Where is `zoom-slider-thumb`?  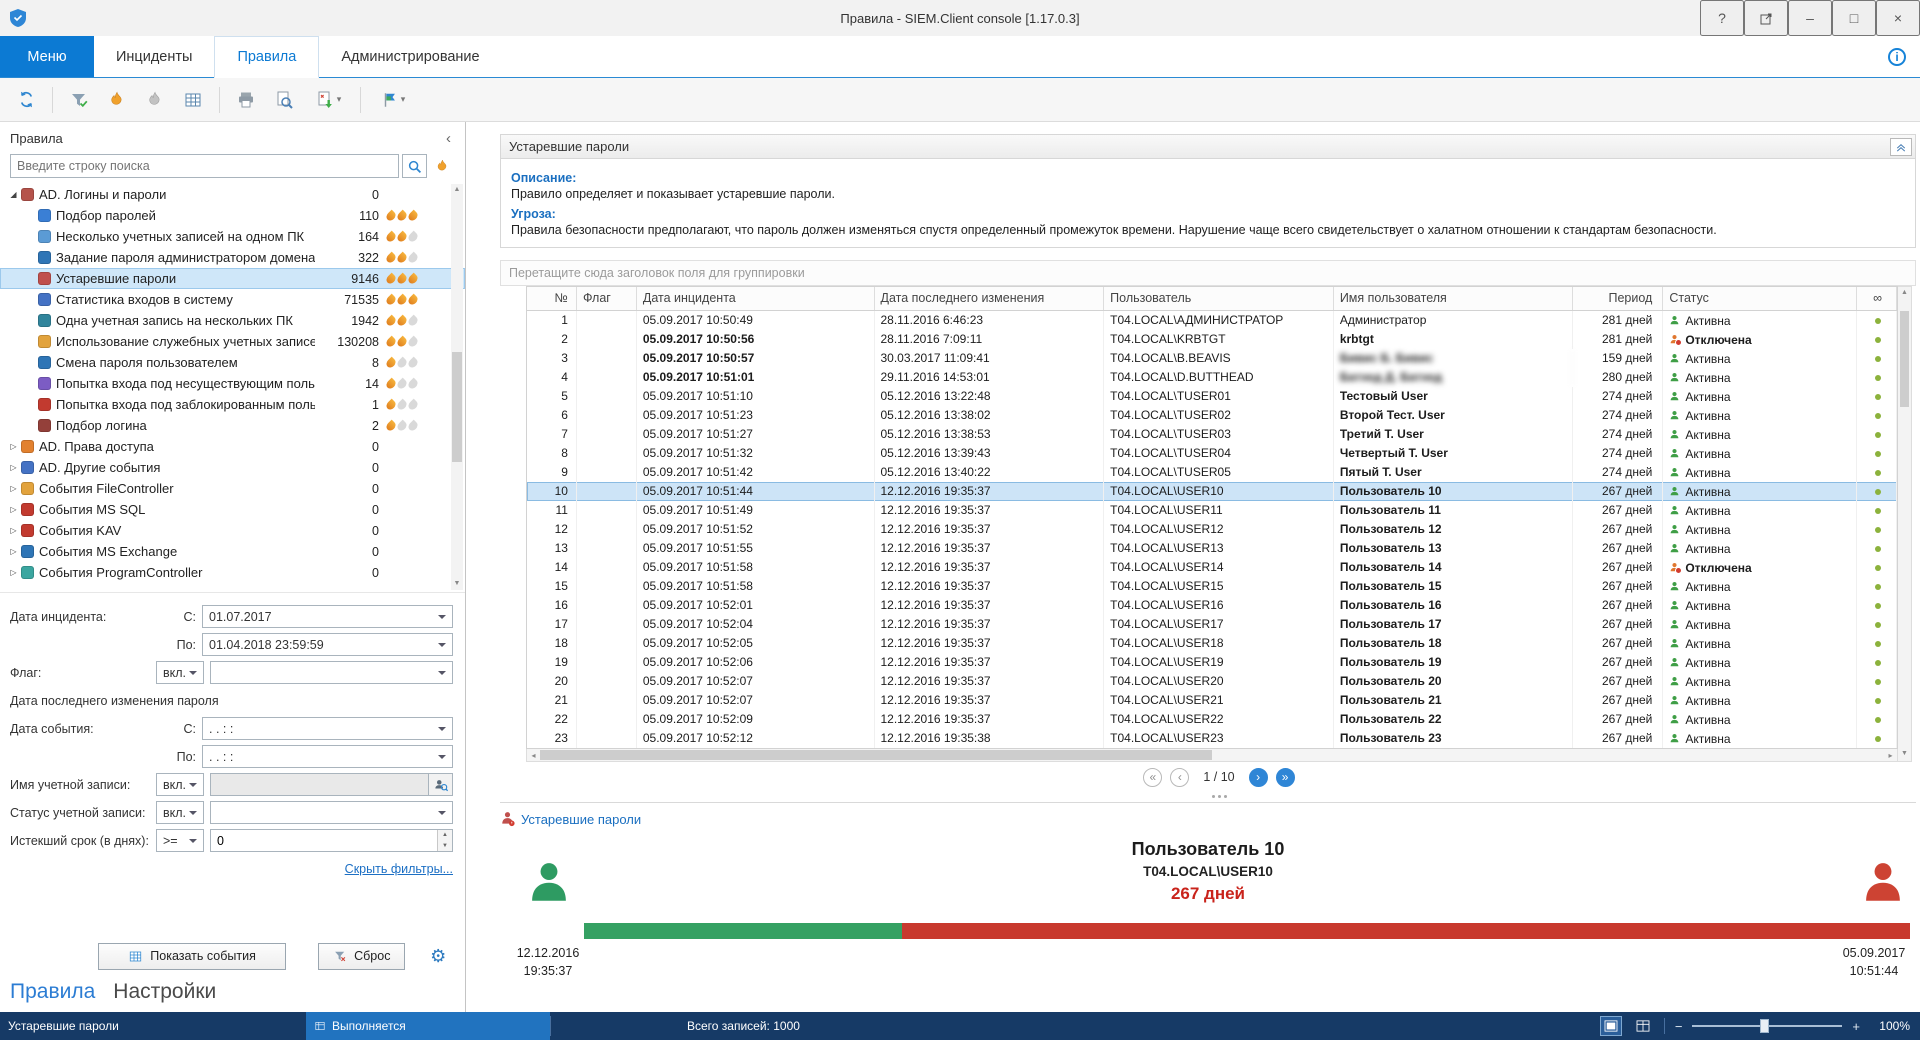
zoom-slider-thumb is located at coordinates (1764, 1026).